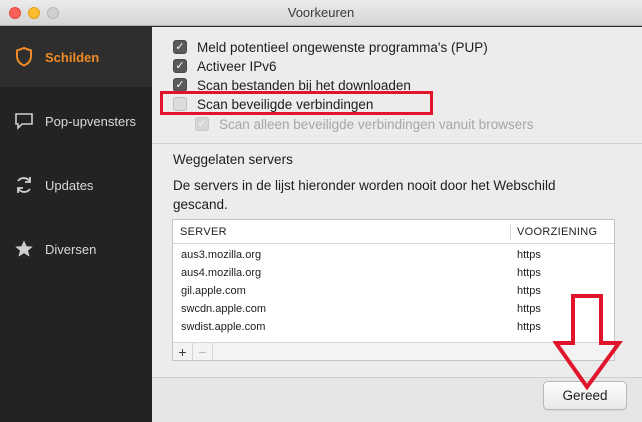 Image resolution: width=642 pixels, height=422 pixels. What do you see at coordinates (15, 13) in the screenshot?
I see `close-window-button` at bounding box center [15, 13].